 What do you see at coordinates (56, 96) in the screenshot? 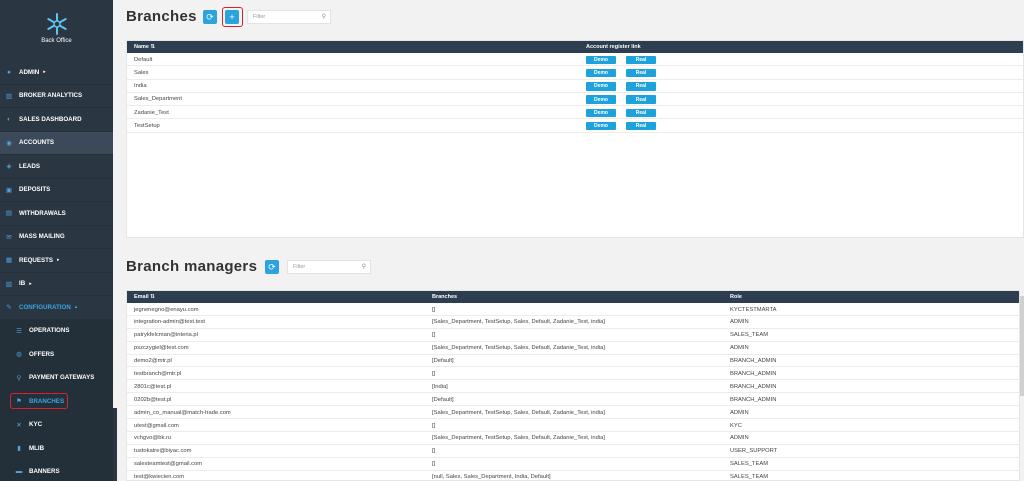
I see `sidebar-item-broker-analytics: ▥ BROKER ANALYTICS` at bounding box center [56, 96].